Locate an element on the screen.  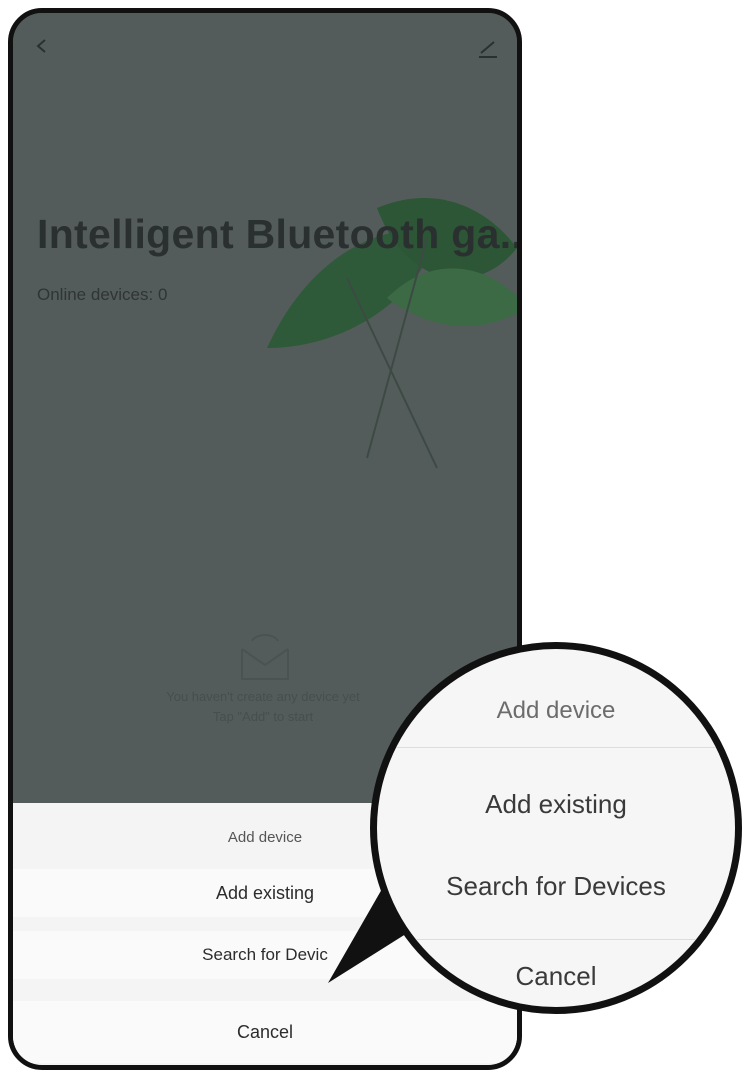
magnified-cancel: Cancel is located at coordinates (556, 976).